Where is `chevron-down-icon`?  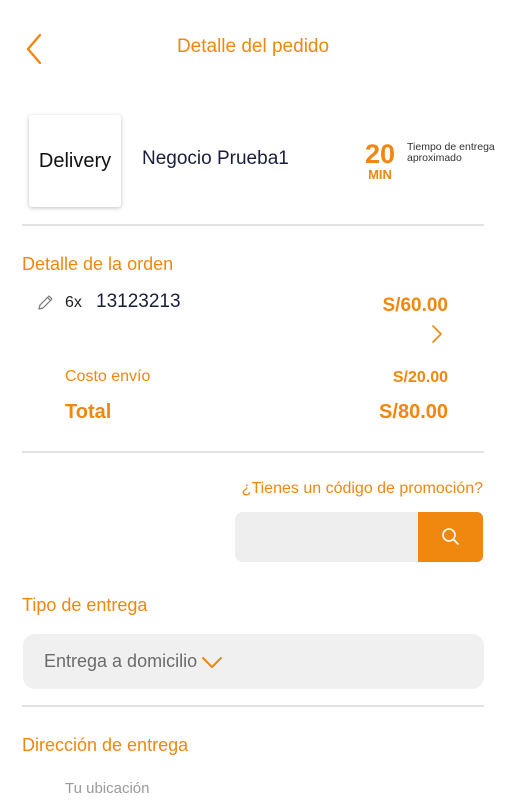
chevron-down-icon is located at coordinates (212, 662).